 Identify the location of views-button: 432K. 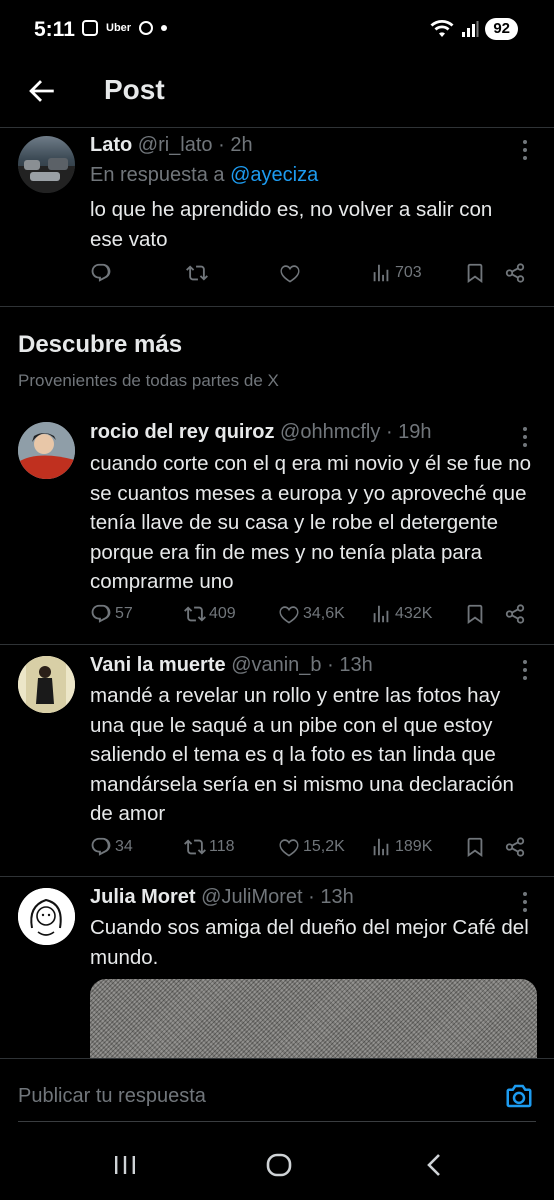
(401, 614).